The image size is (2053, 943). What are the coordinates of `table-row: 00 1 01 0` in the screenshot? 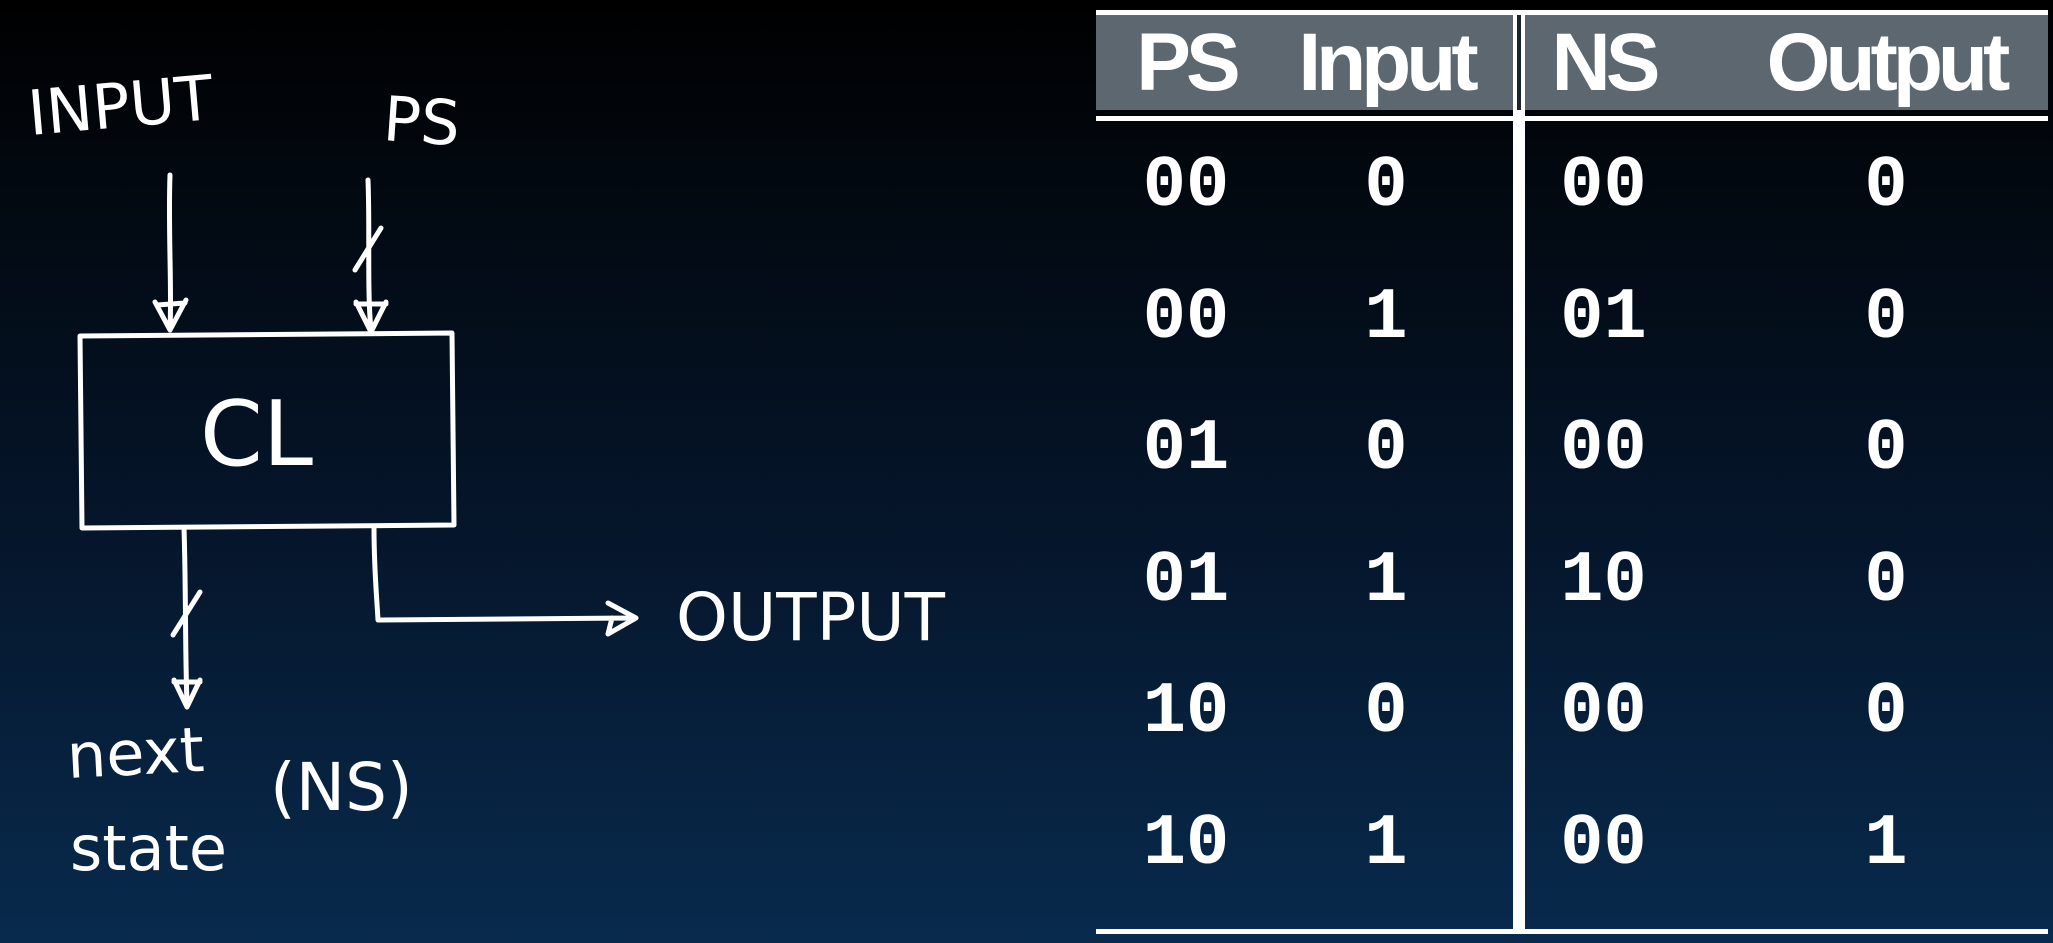 It's located at (1572, 319).